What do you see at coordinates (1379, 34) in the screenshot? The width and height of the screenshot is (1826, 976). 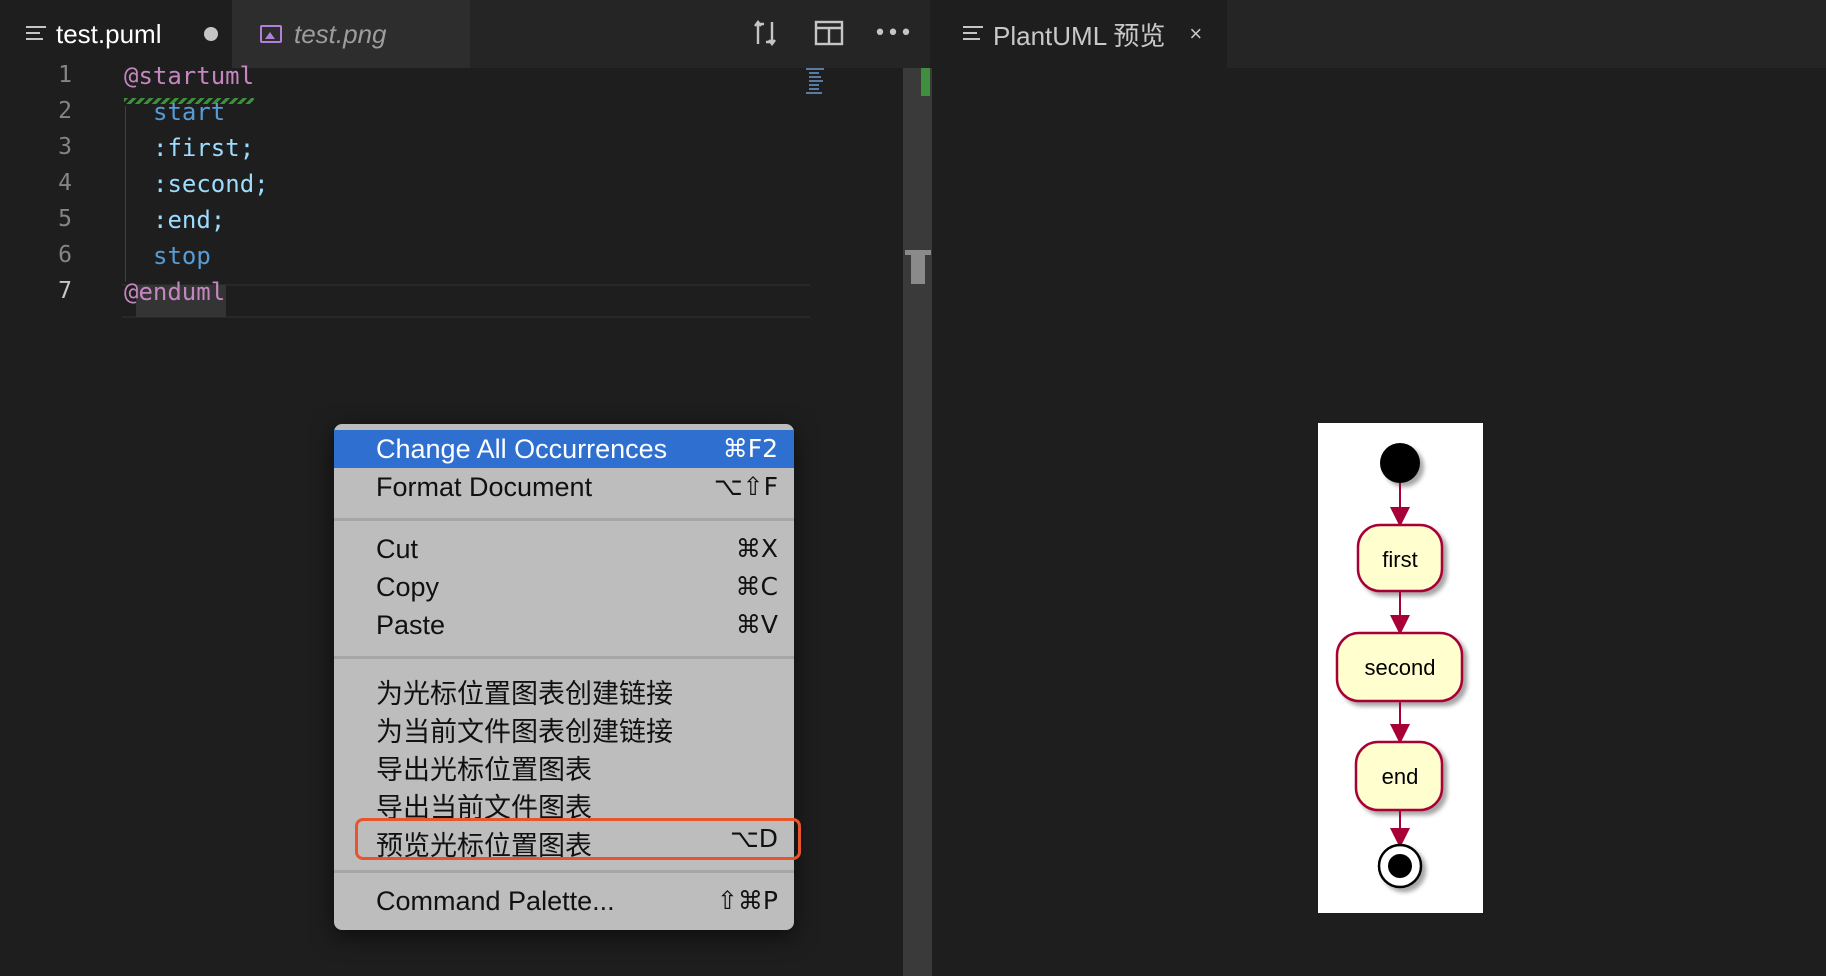 I see `right-tab-bar: PlantUML 预览 ×` at bounding box center [1379, 34].